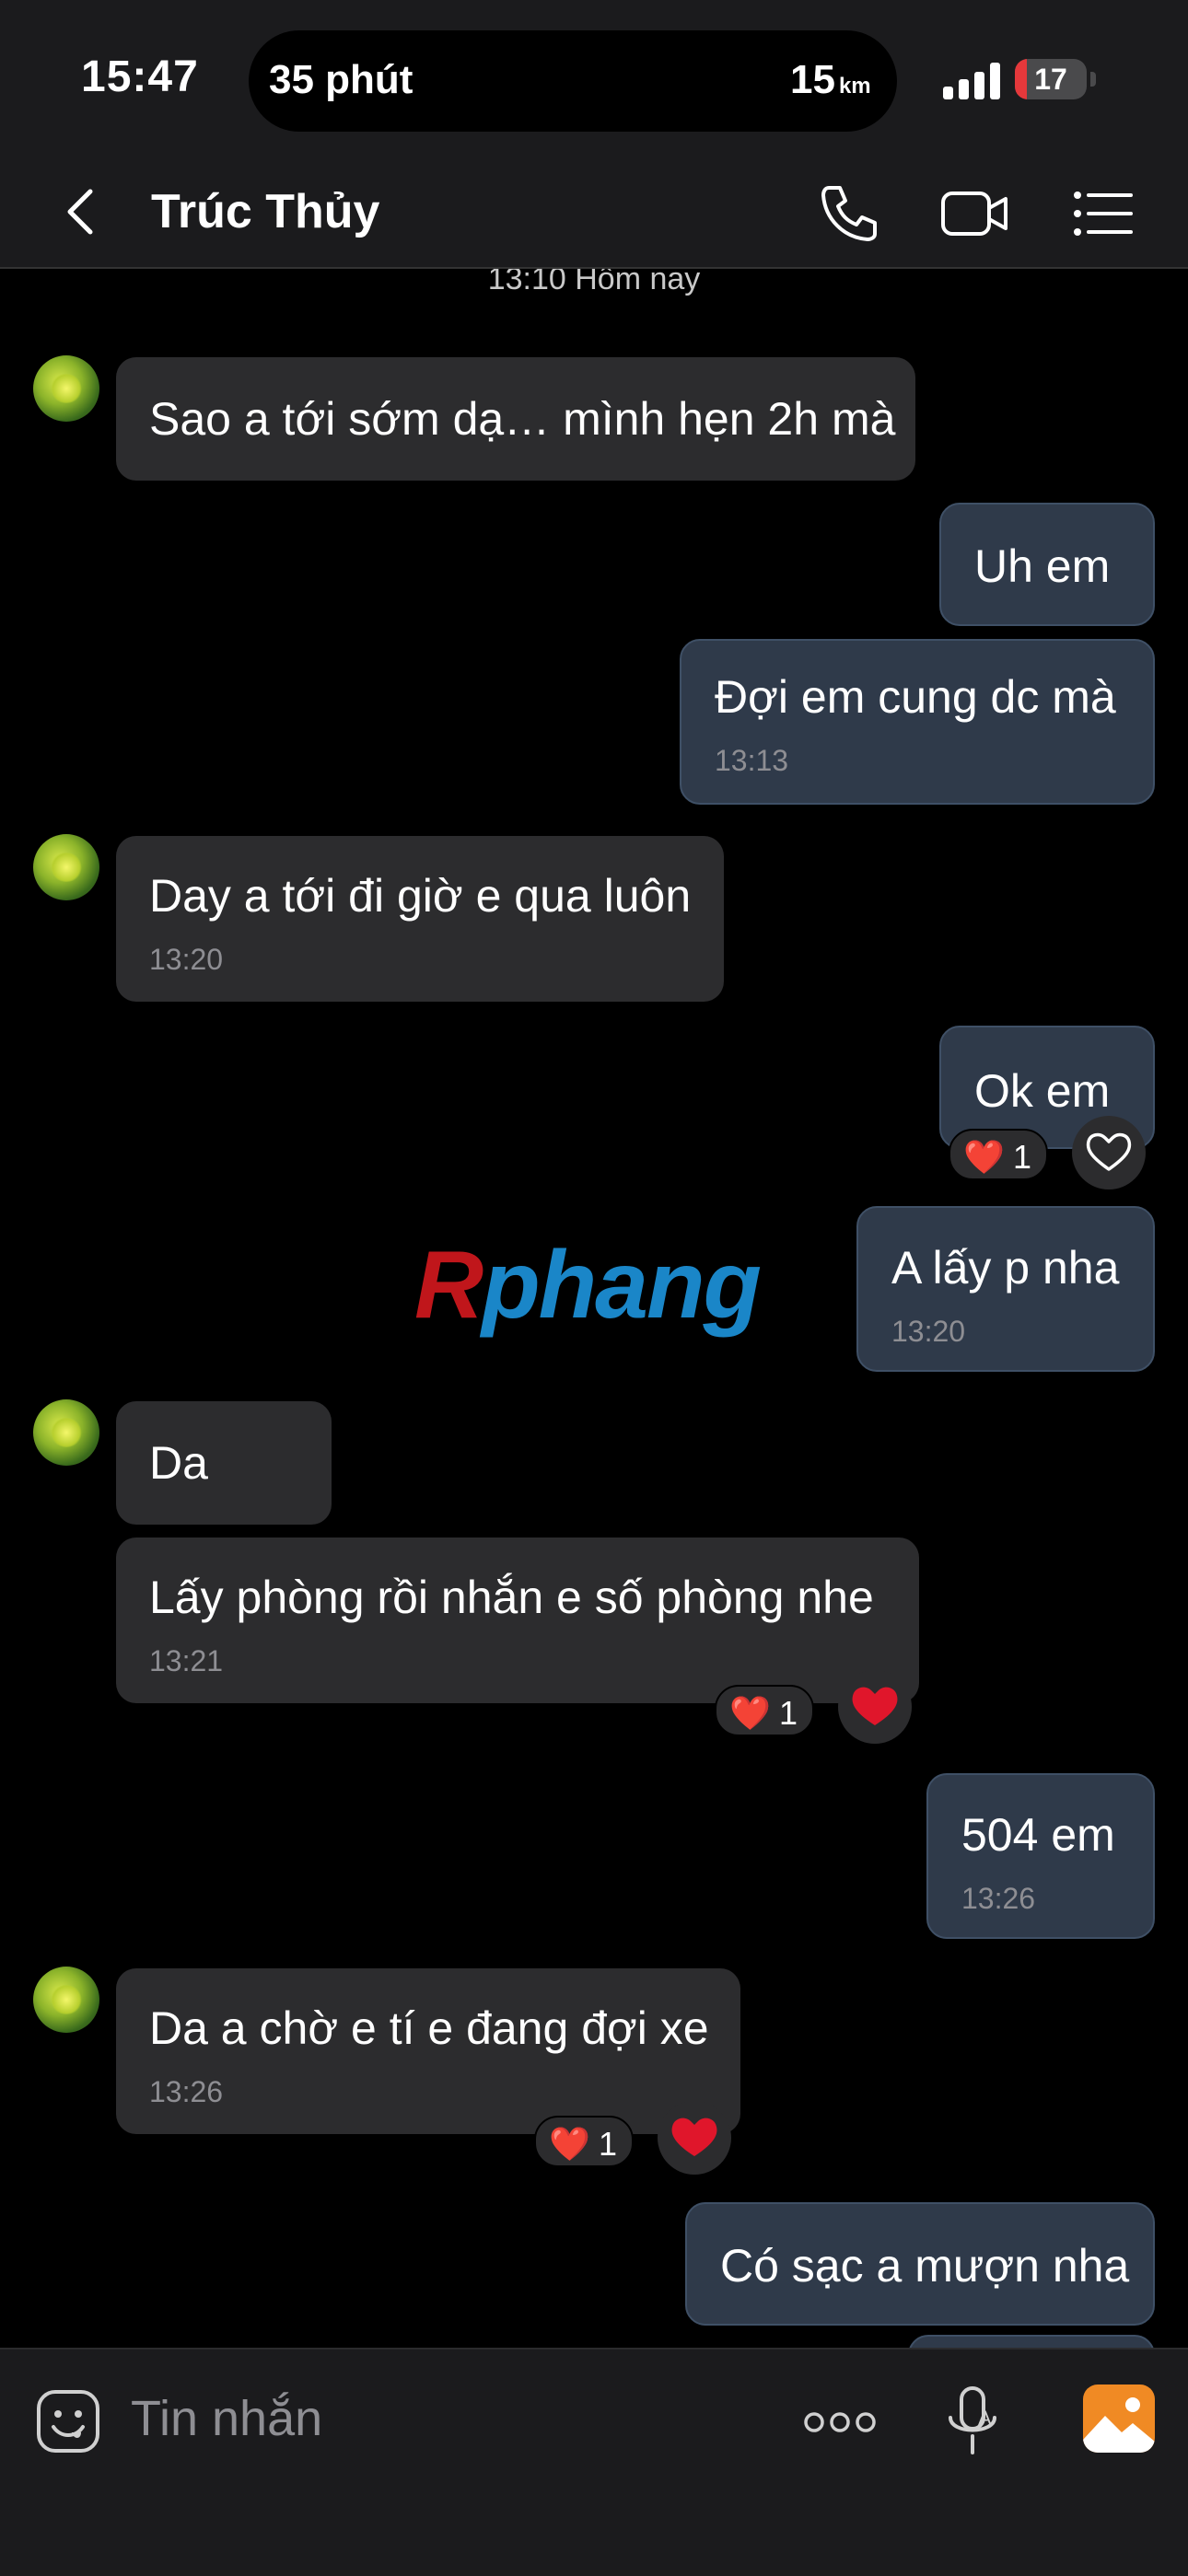 Image resolution: width=1188 pixels, height=2576 pixels. Describe the element at coordinates (1119, 2419) in the screenshot. I see `photo-gallery-icon` at that location.